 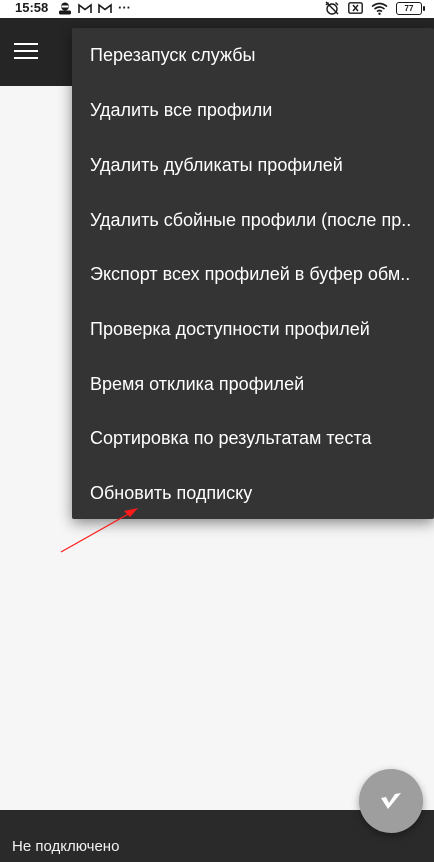 I want to click on connection-status-text: Не подключено, so click(x=66, y=846).